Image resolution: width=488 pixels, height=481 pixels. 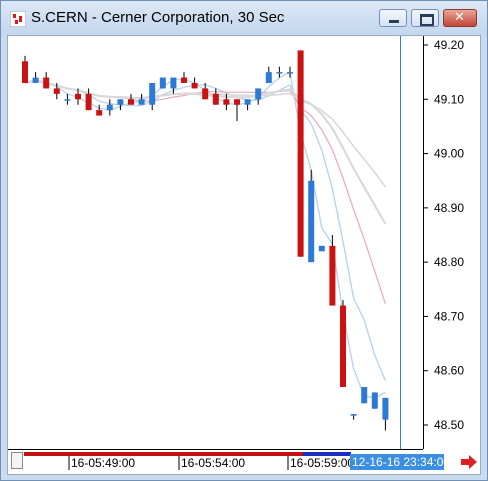 What do you see at coordinates (449, 208) in the screenshot?
I see `y-tick-label: 48.90` at bounding box center [449, 208].